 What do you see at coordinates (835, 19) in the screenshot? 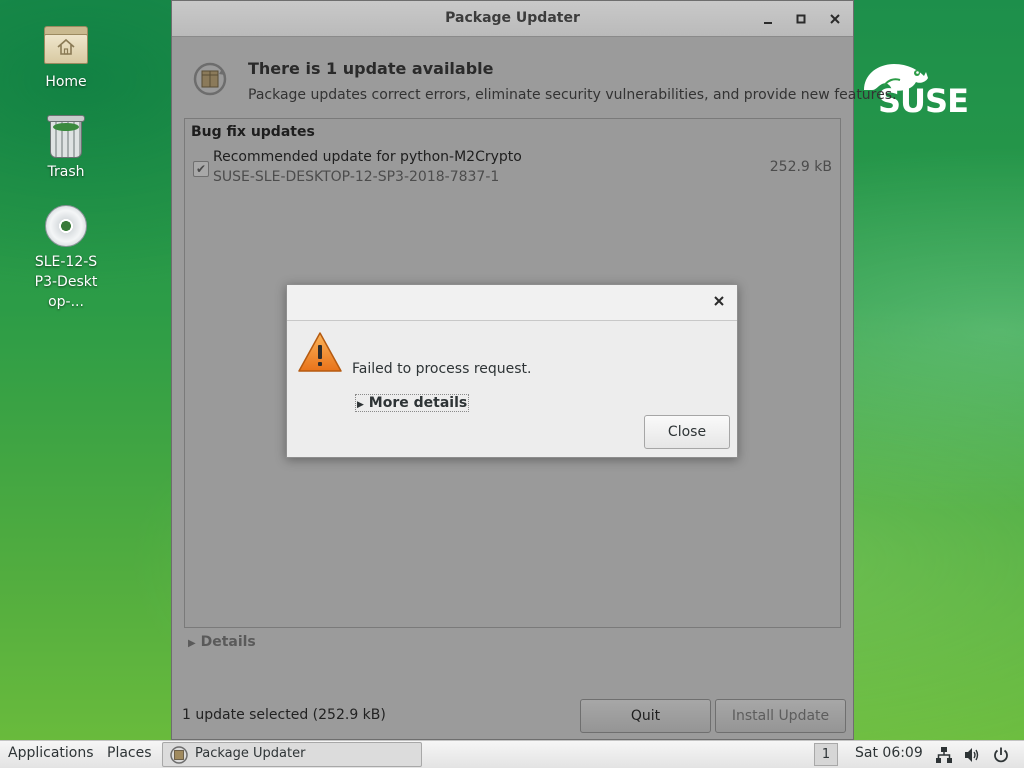
I see `close-window-button` at bounding box center [835, 19].